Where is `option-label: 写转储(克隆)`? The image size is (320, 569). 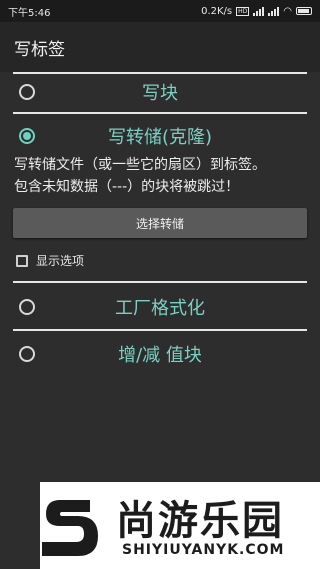
option-label: 写转储(克隆) is located at coordinates (160, 137).